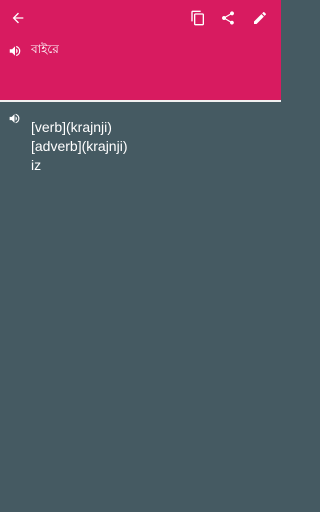 This screenshot has height=512, width=320. I want to click on translation-line: [adverb](krajnji), so click(79, 146).